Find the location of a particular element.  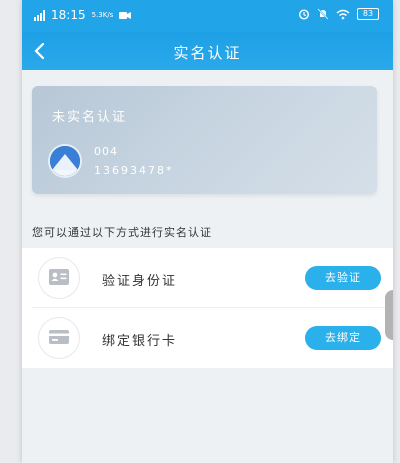

card-phone: 13693478* is located at coordinates (134, 170).